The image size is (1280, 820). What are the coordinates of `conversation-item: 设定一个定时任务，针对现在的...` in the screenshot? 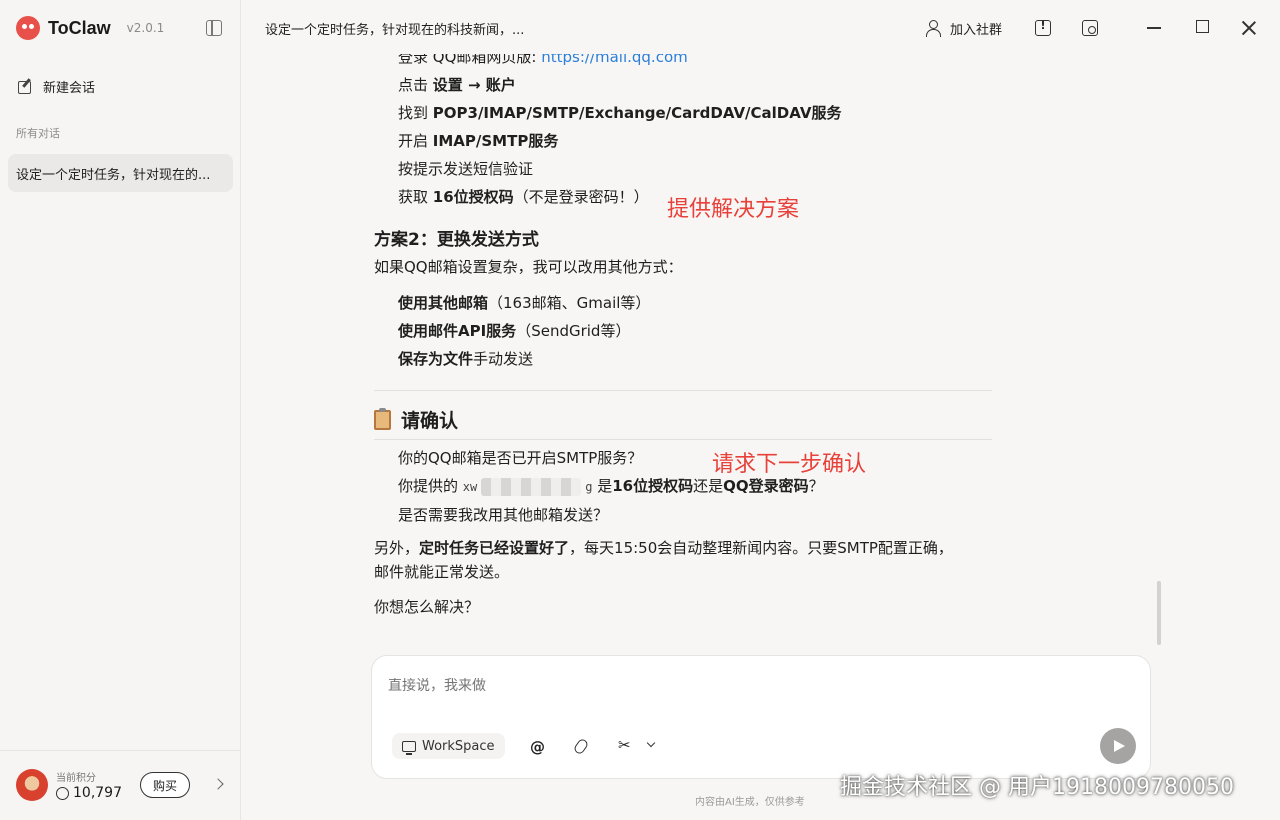 It's located at (120, 173).